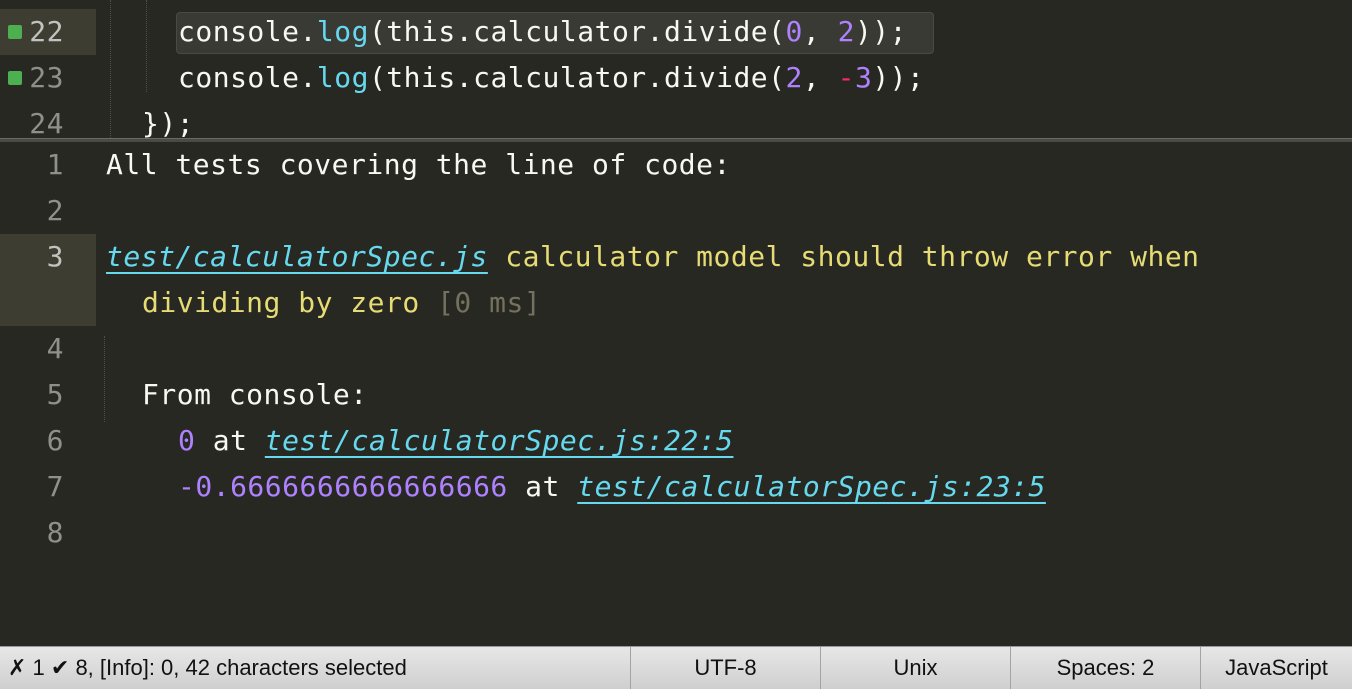 The height and width of the screenshot is (689, 1352). I want to click on code-line-wrapped: dividing by zero [0 ms], so click(676, 303).